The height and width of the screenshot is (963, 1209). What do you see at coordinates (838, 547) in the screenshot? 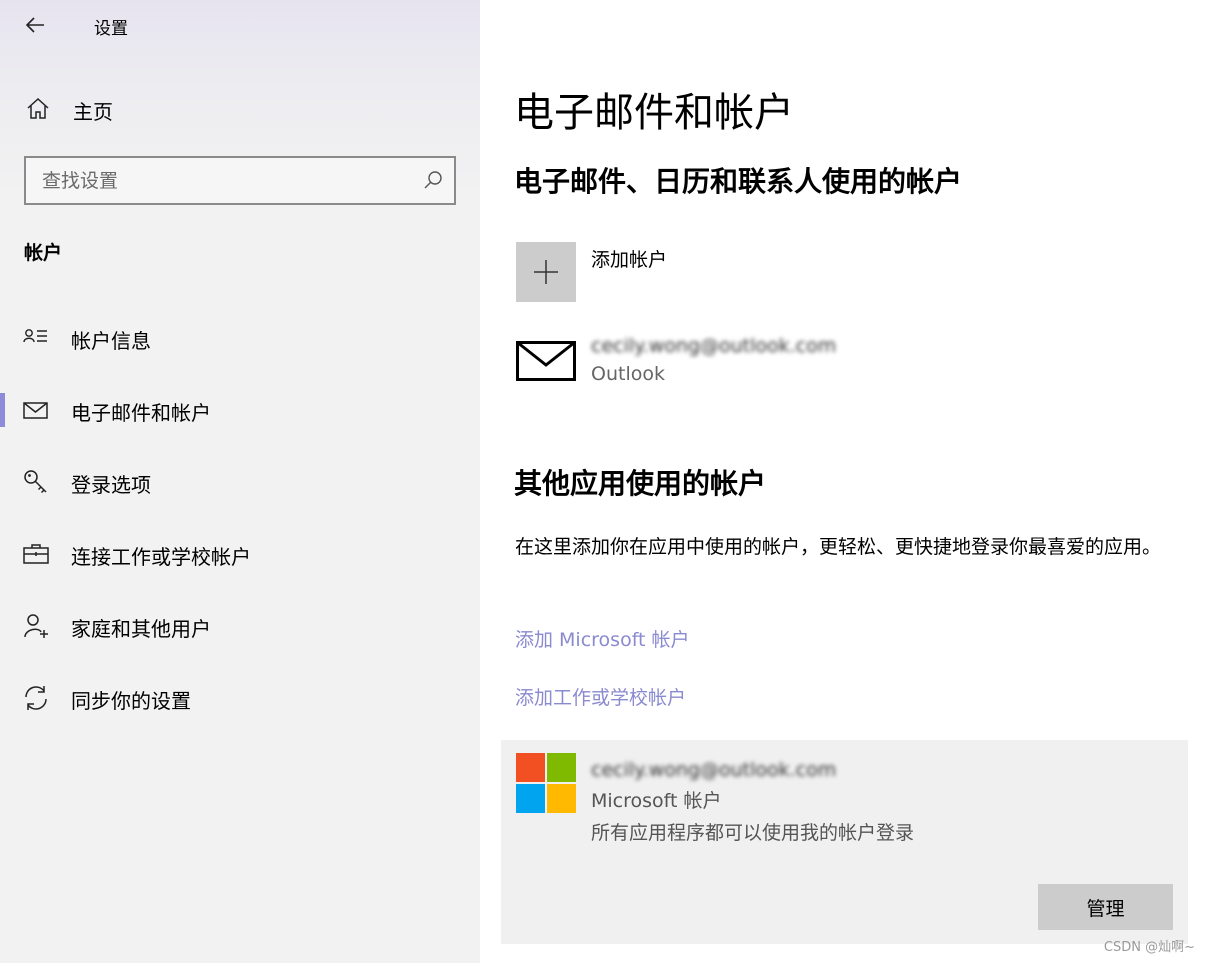
I see `section-description: 在这里添加你在应用中使用的帐户，更轻松、更快捷地登录你最喜爱的应用。` at bounding box center [838, 547].